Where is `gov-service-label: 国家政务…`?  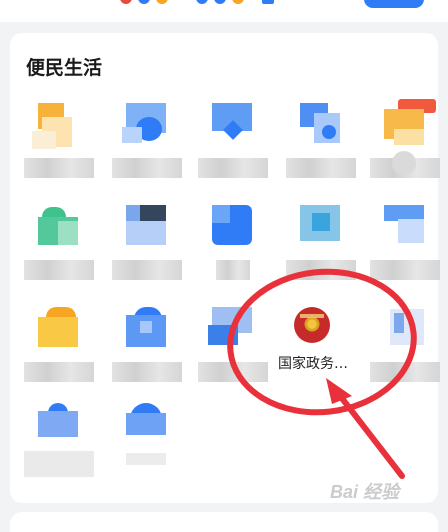 gov-service-label: 国家政务… is located at coordinates (313, 364).